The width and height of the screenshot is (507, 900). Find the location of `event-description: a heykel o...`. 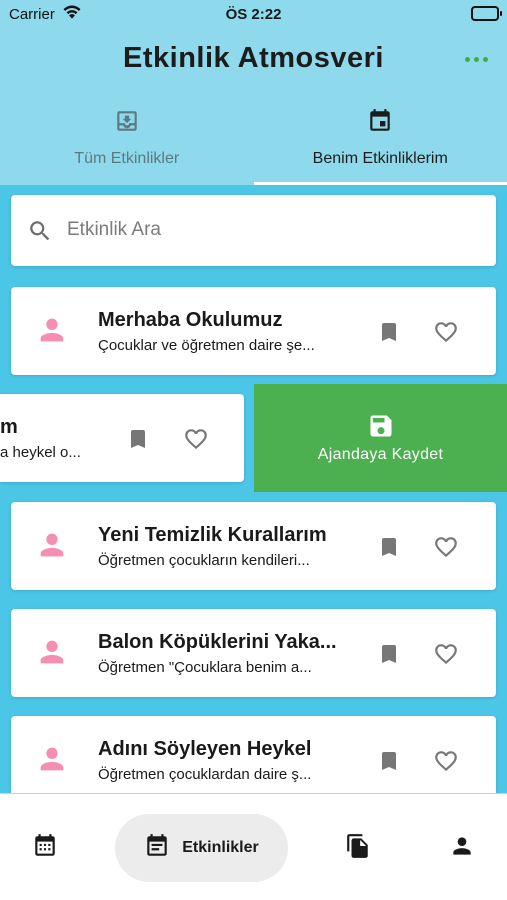

event-description: a heykel o... is located at coordinates (40, 452).